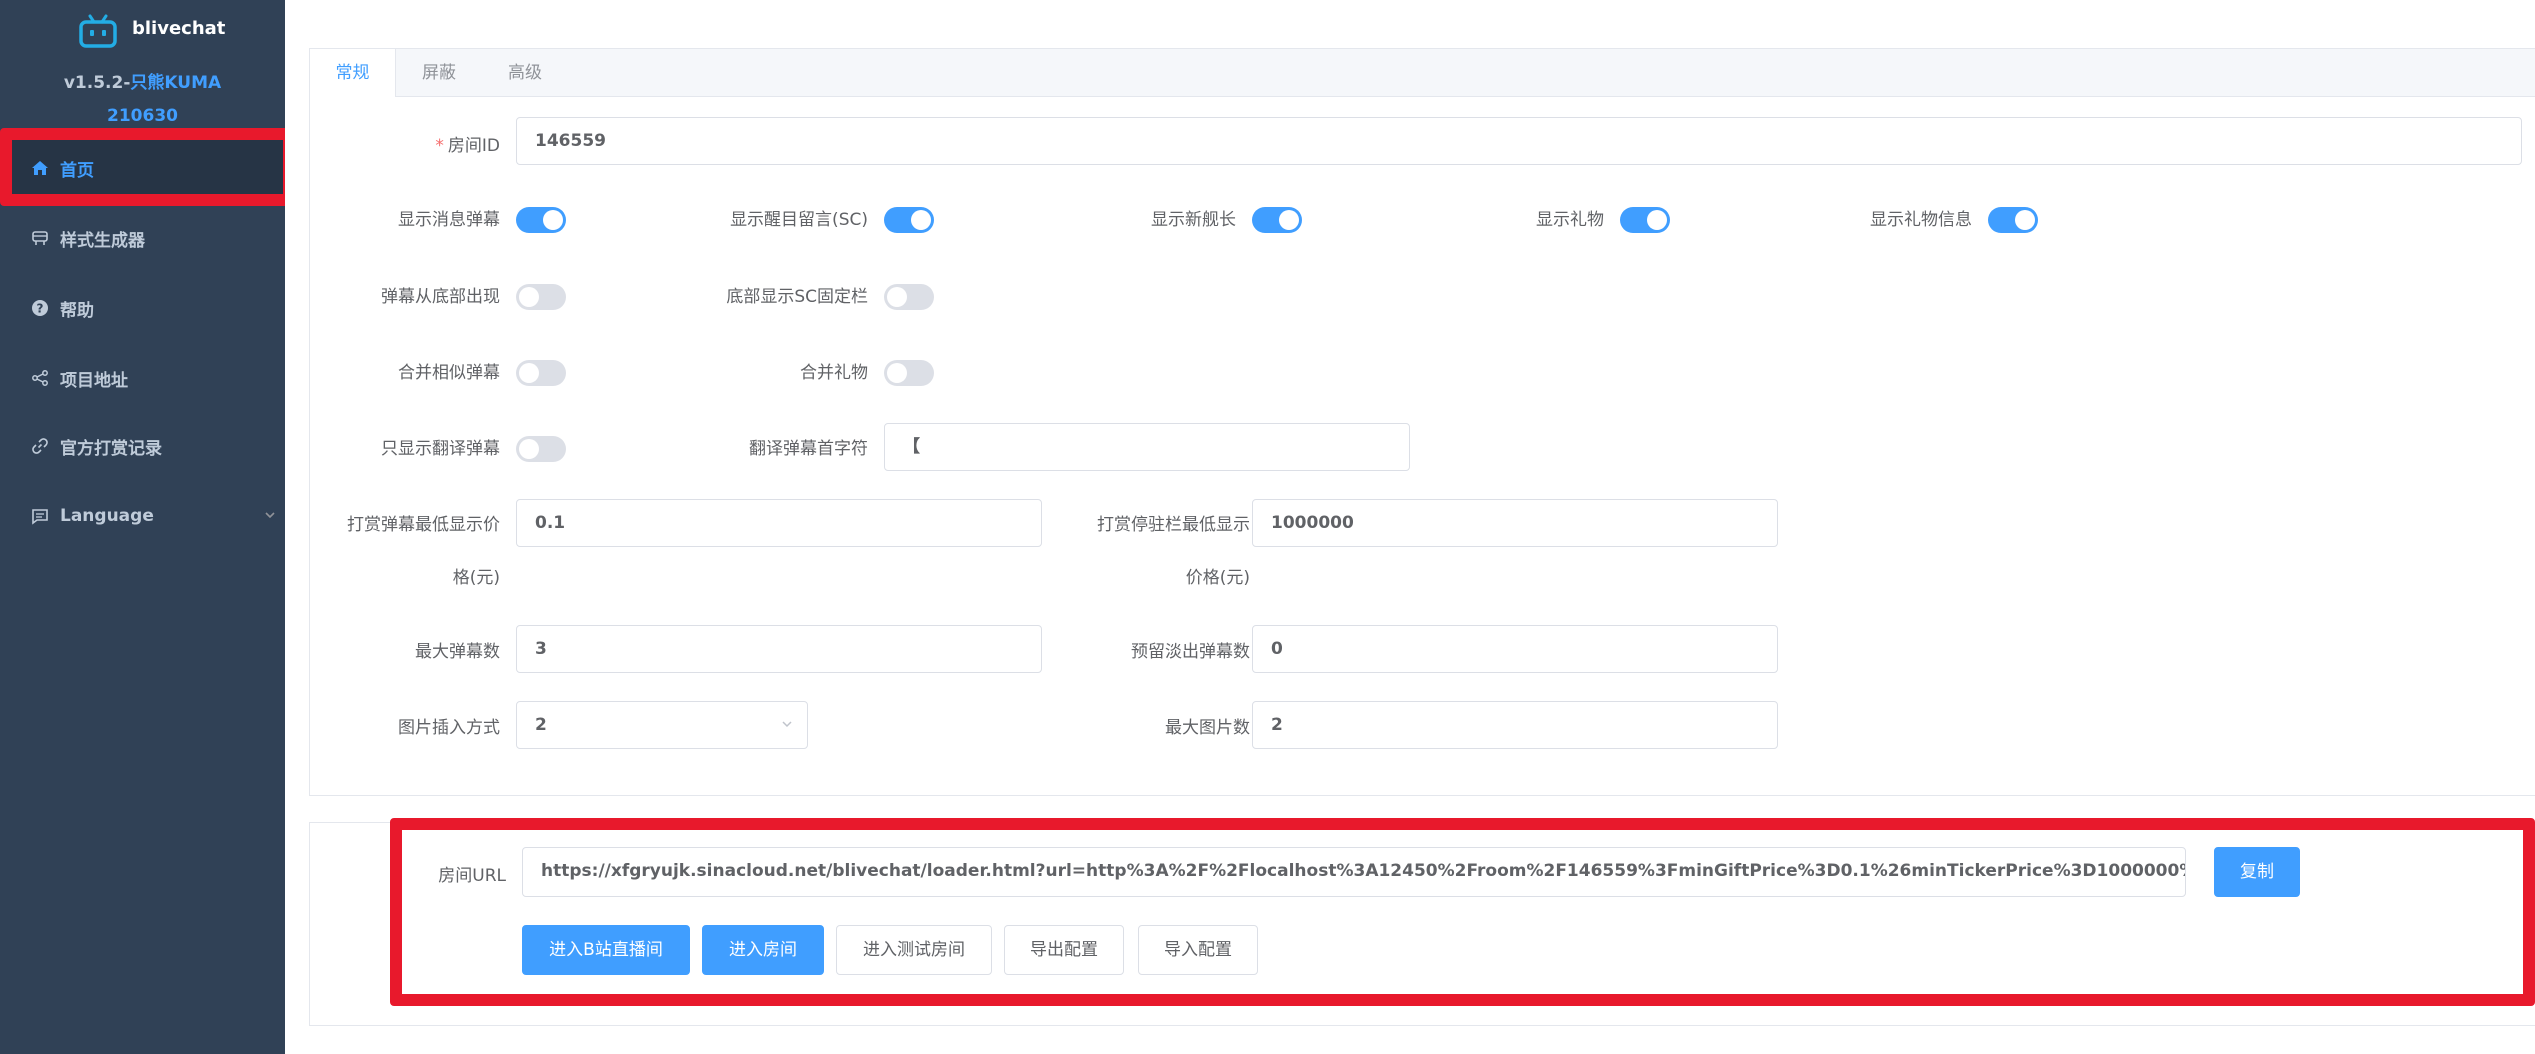 The image size is (2535, 1054). I want to click on link-icon, so click(40, 446).